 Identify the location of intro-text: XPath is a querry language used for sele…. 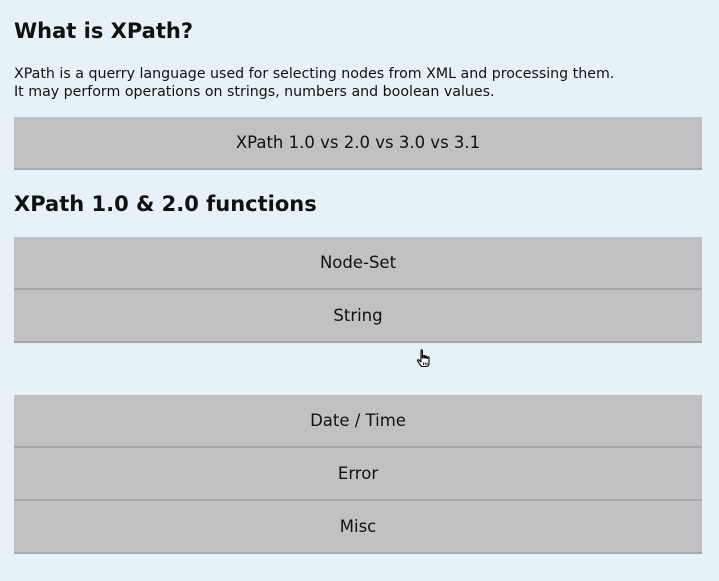
(314, 83).